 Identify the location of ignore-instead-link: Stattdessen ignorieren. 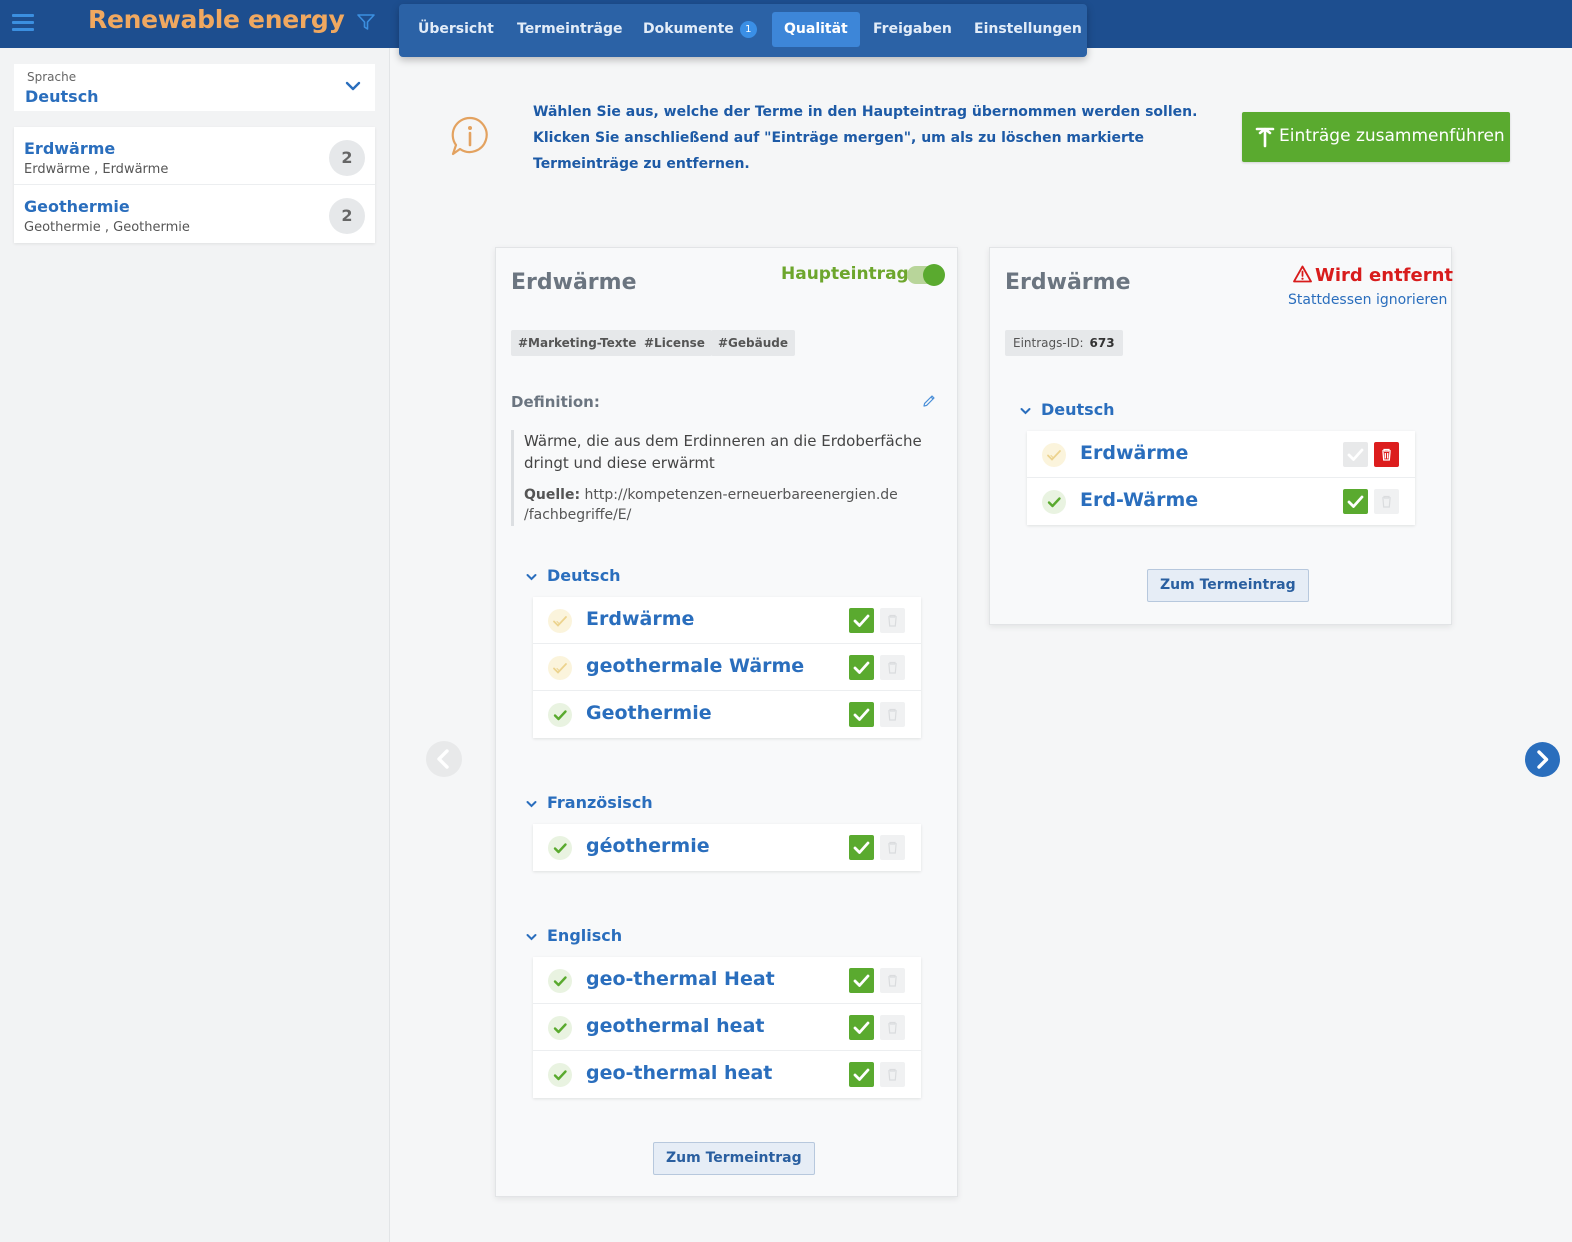
(1367, 300).